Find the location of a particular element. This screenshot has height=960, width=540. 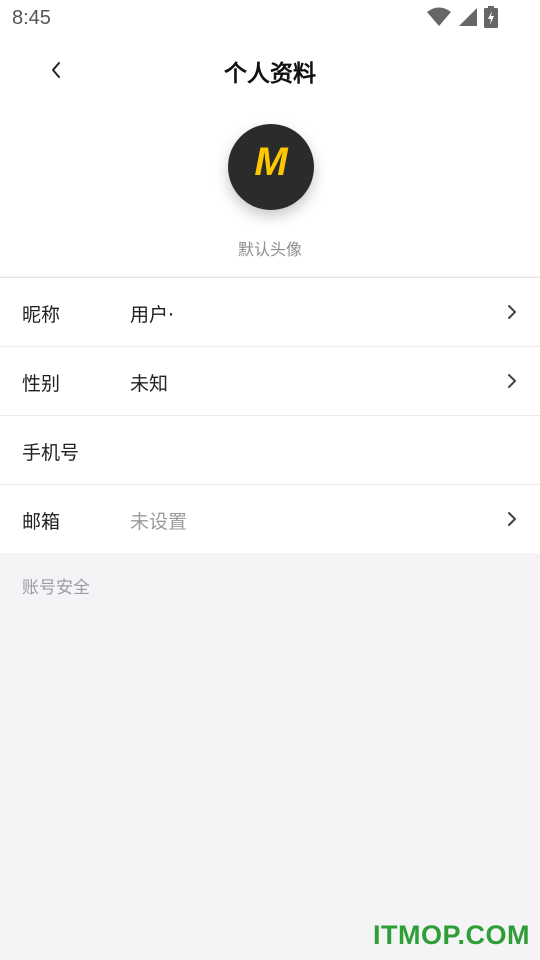

avatar-logo-letter: M is located at coordinates (271, 162).